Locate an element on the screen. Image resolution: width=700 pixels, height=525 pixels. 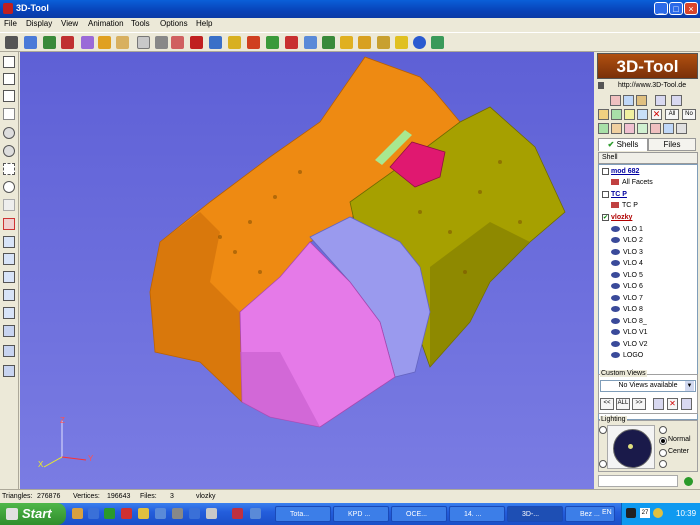
expand-icon is located at coordinates (642, 128).